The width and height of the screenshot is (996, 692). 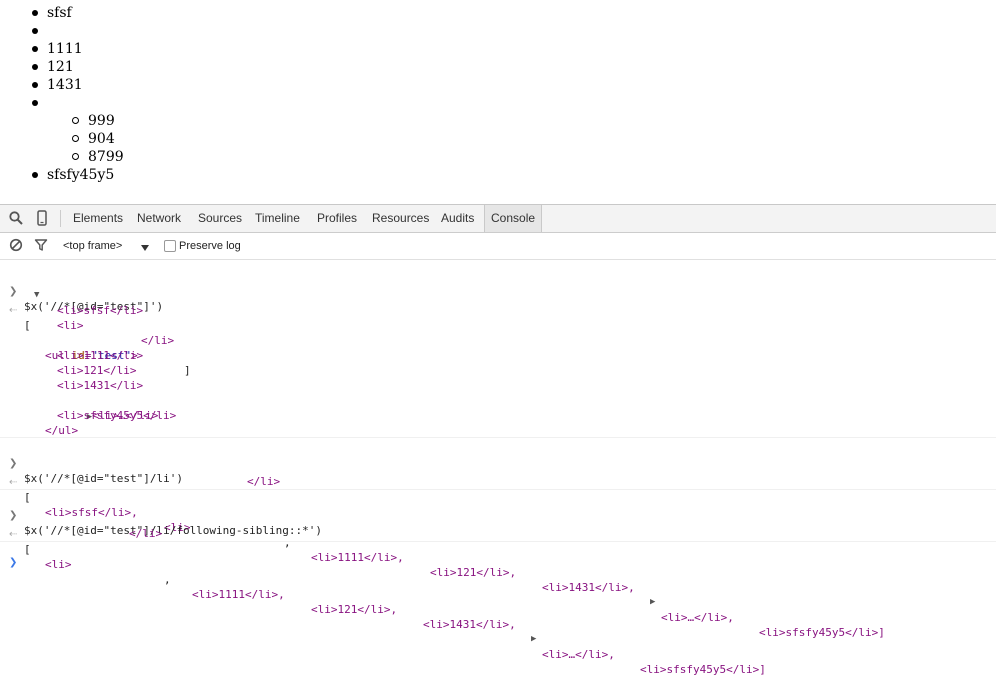 What do you see at coordinates (210, 246) in the screenshot?
I see `preserve-log-label: Preserve log` at bounding box center [210, 246].